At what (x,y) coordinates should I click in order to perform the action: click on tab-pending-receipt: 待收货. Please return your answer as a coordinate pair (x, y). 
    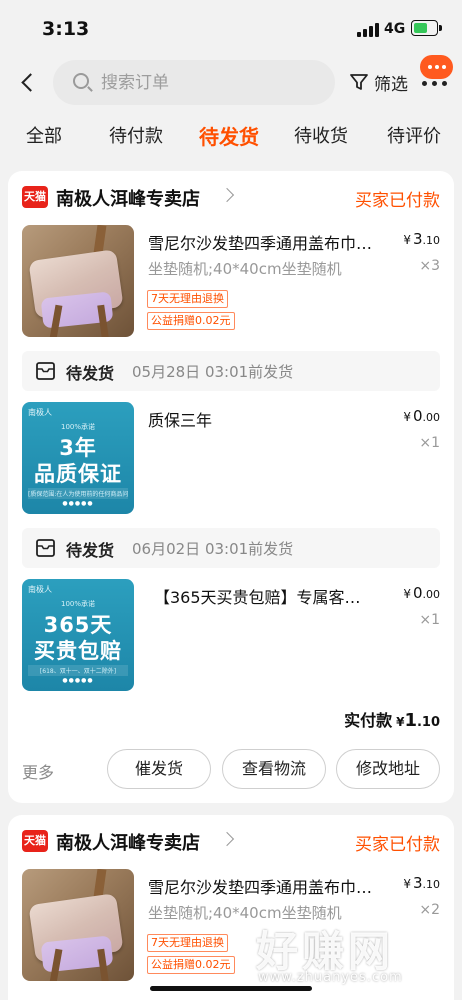
    Looking at the image, I should click on (321, 135).